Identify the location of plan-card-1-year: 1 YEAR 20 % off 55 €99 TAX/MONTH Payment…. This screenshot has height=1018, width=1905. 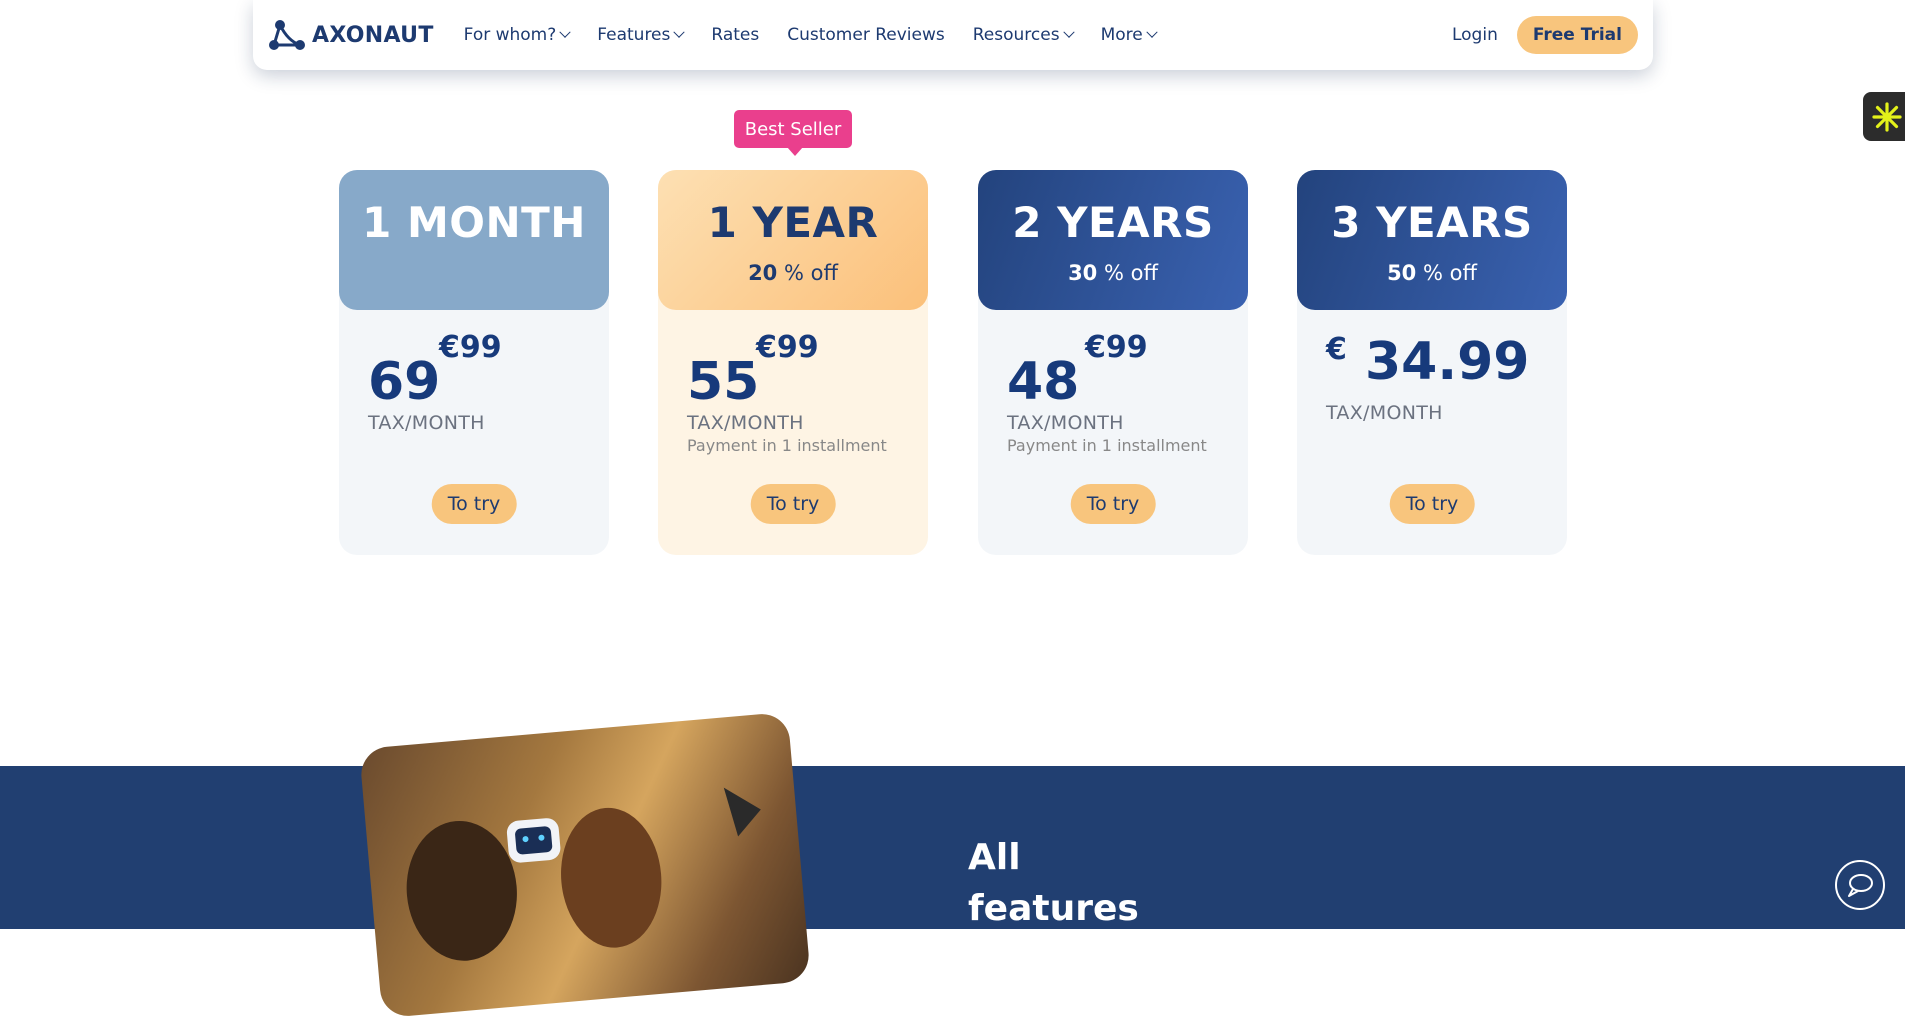
(793, 362).